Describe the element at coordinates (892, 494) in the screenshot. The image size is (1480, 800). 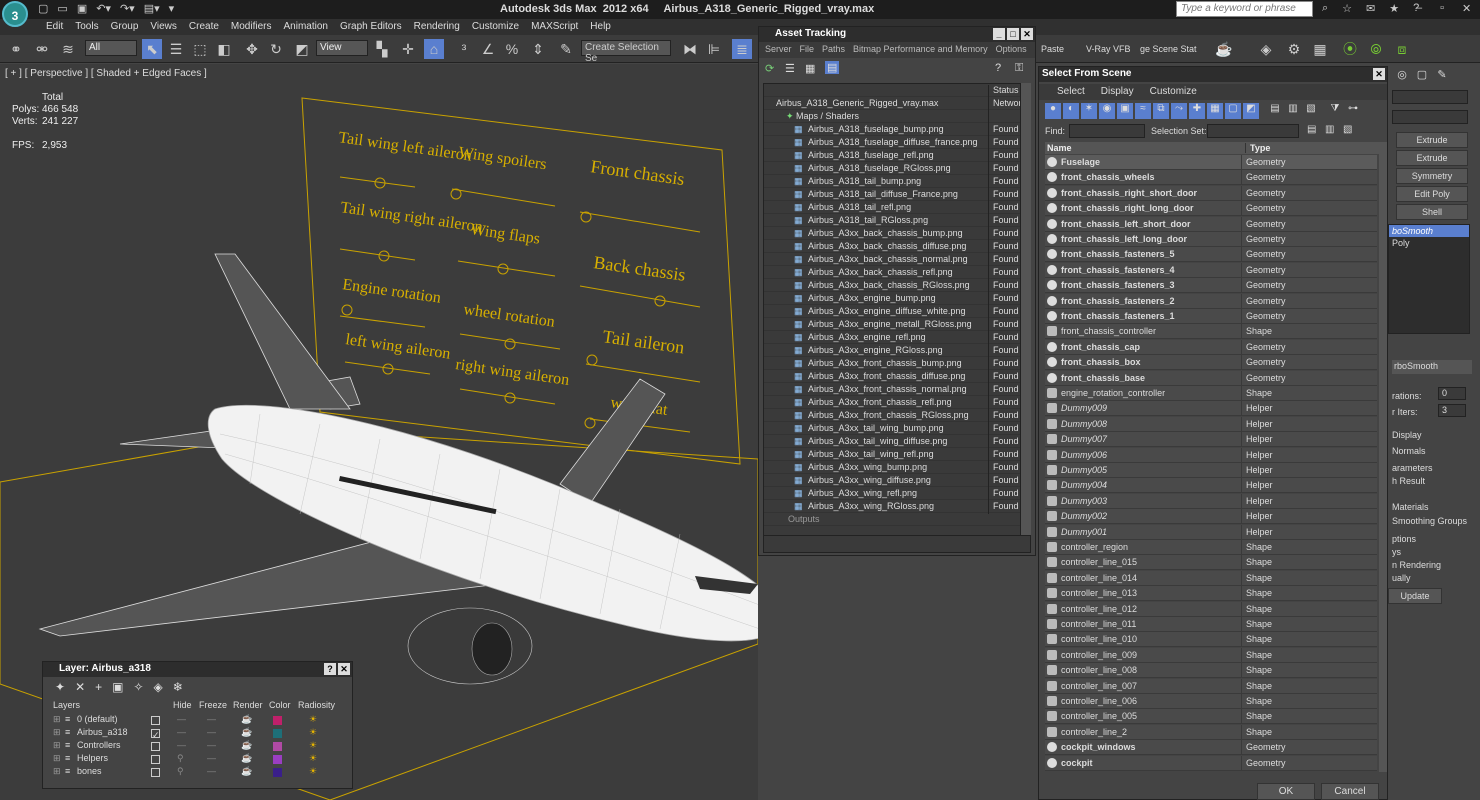
I see `asset-file-row: ▦ Airbus_A3xx_wing_refl.png Found` at that location.